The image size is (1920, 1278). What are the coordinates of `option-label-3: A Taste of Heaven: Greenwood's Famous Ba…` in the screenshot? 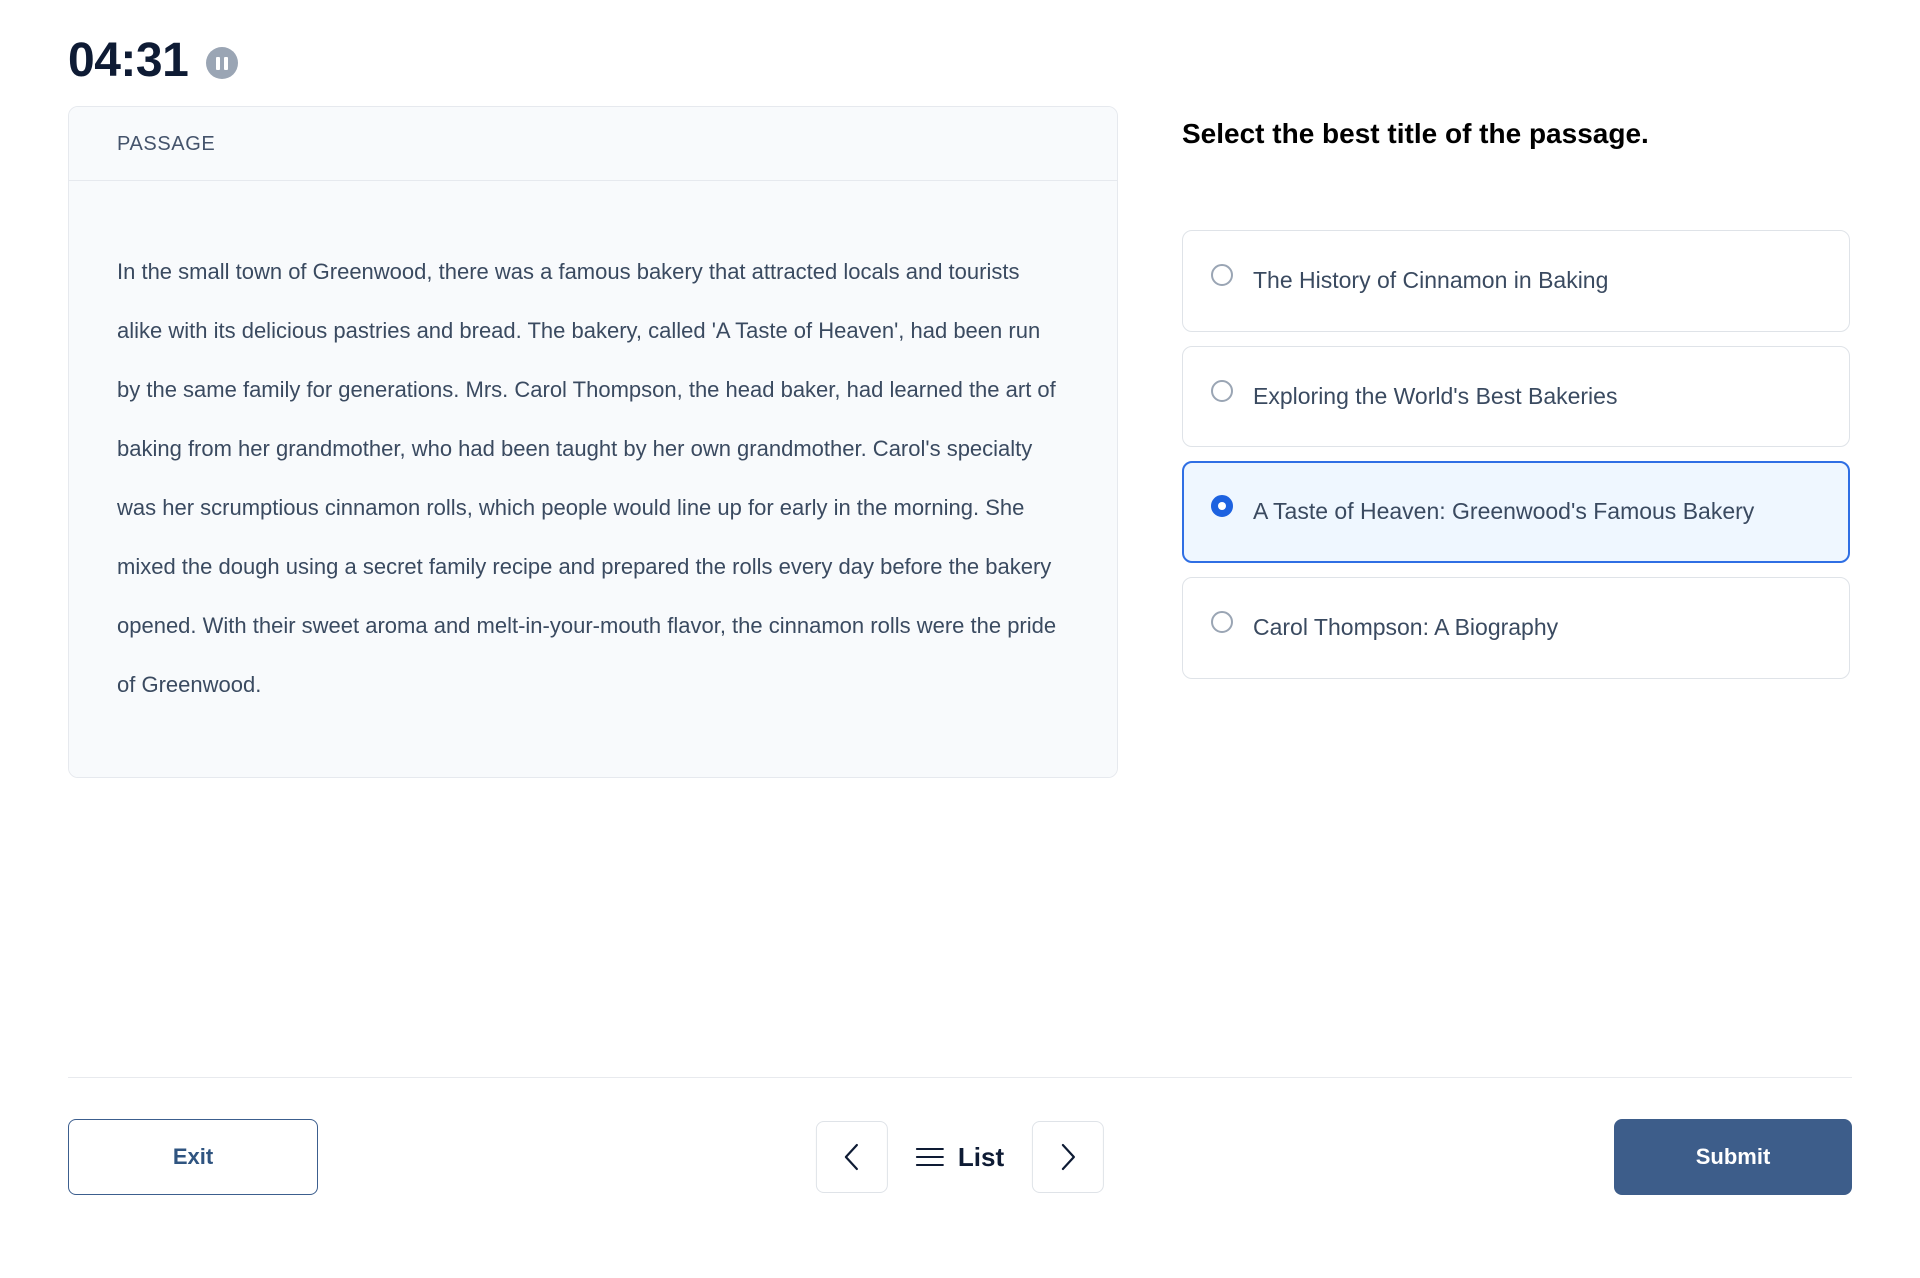 It's located at (1504, 511).